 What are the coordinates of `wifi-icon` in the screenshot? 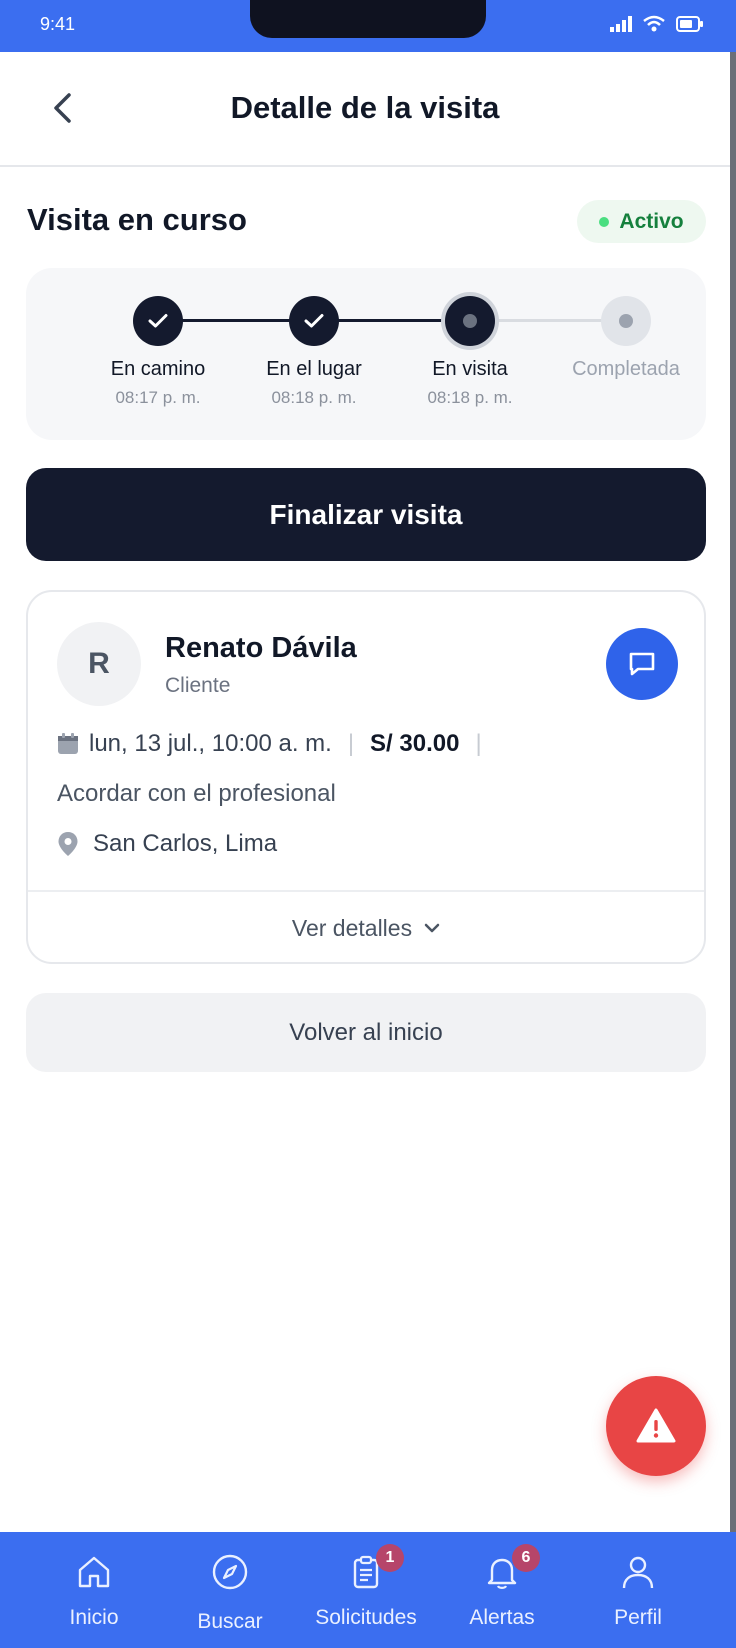 It's located at (654, 23).